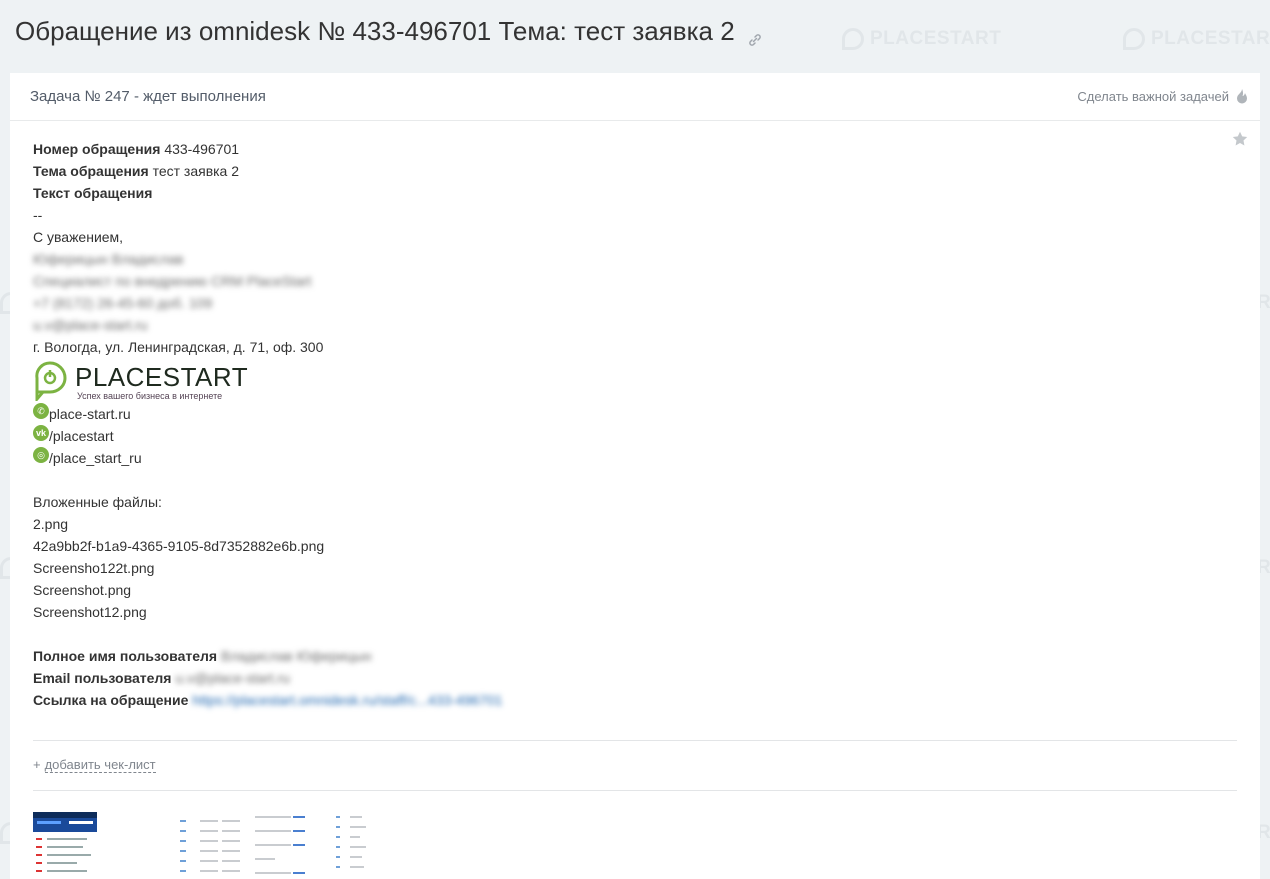 Image resolution: width=1270 pixels, height=879 pixels. What do you see at coordinates (41, 411) in the screenshot?
I see `whatsapp-icon: ✆` at bounding box center [41, 411].